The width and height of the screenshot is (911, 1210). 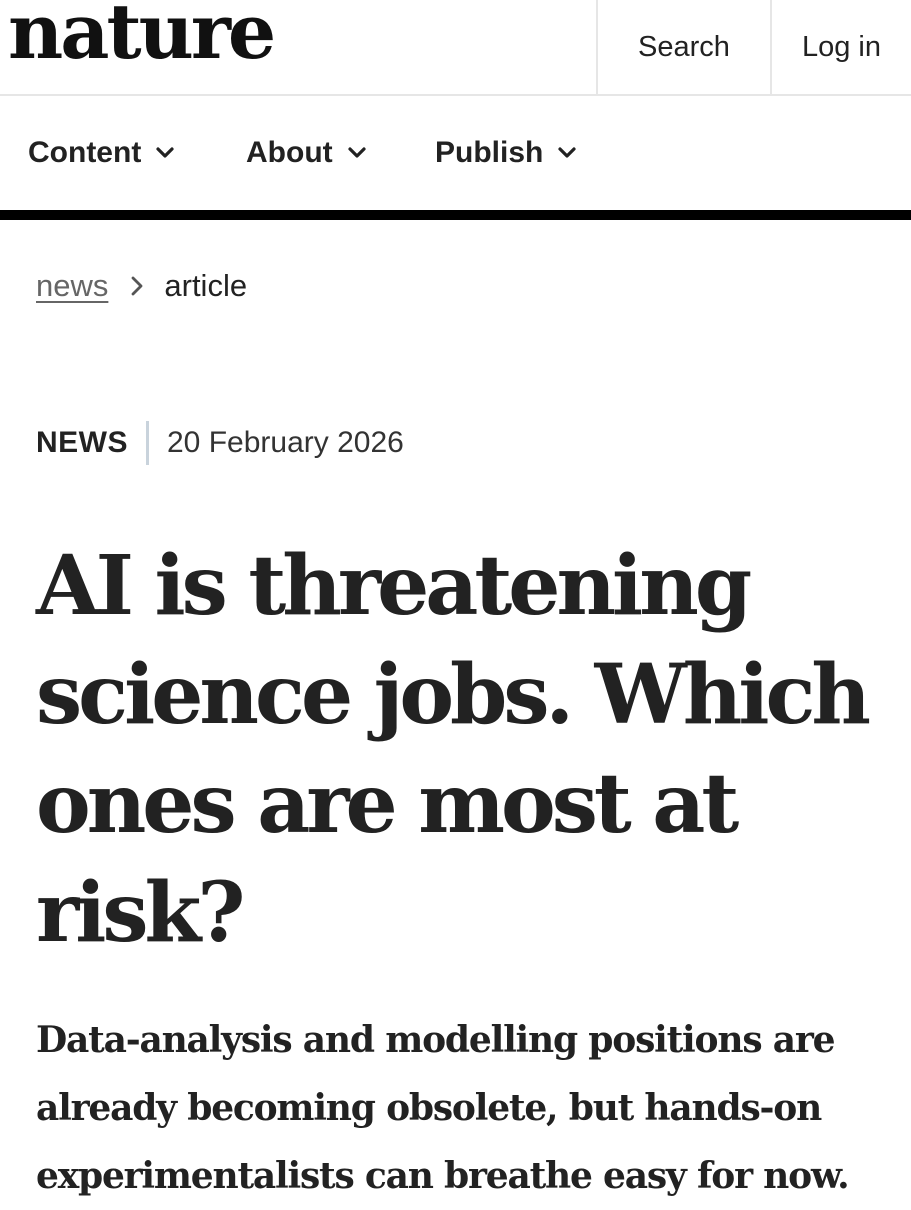 I want to click on search-button: Search, so click(x=683, y=47).